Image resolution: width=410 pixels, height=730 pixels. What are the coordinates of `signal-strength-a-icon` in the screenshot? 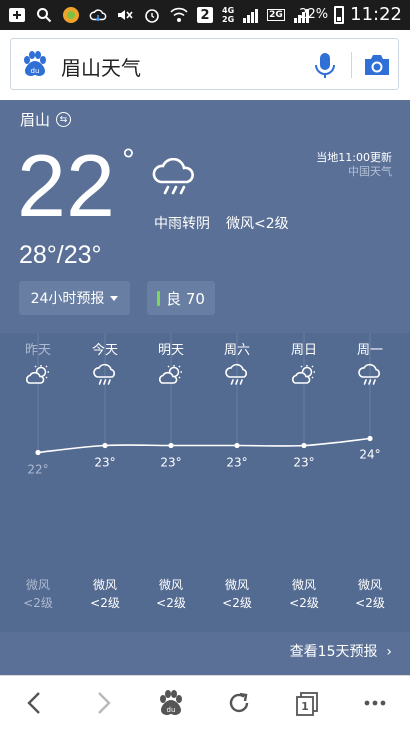 It's located at (251, 15).